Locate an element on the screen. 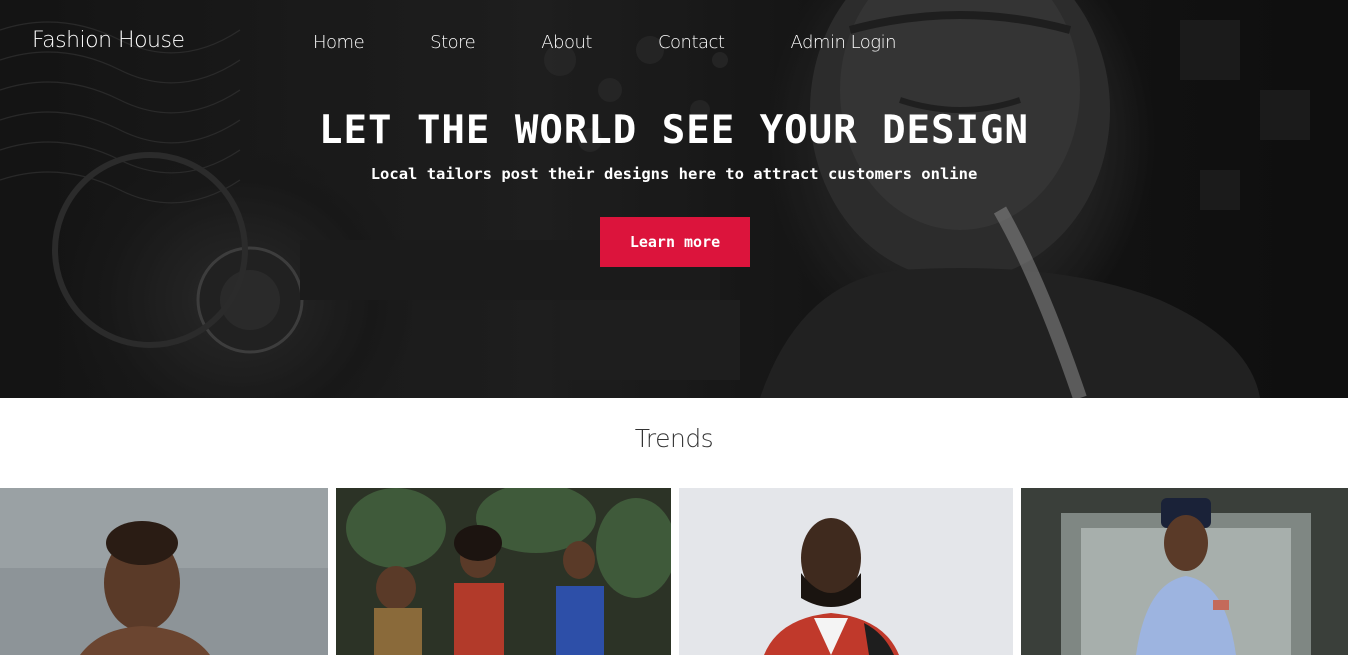  nav-store: Store is located at coordinates (453, 42).